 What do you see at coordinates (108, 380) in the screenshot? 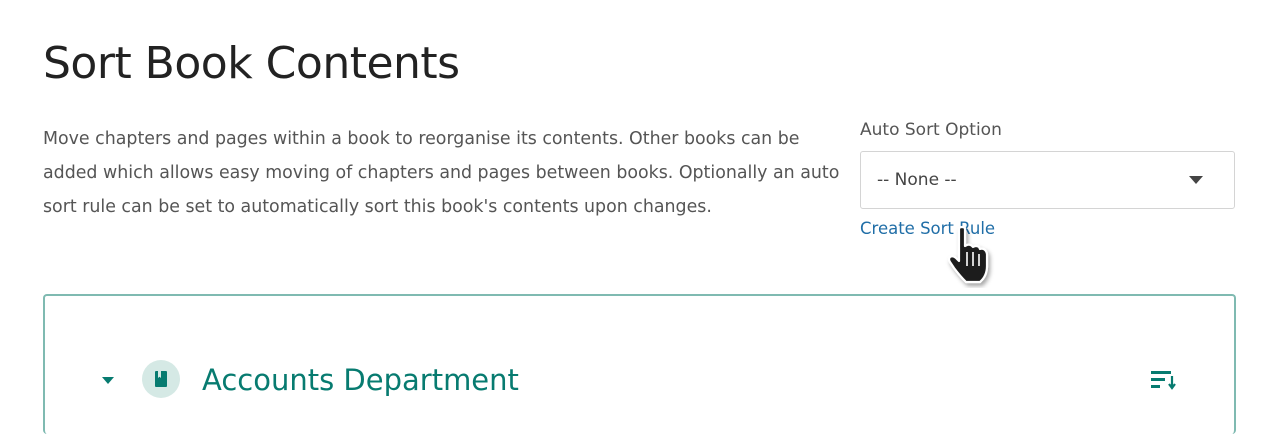
I see `caret-down-icon` at bounding box center [108, 380].